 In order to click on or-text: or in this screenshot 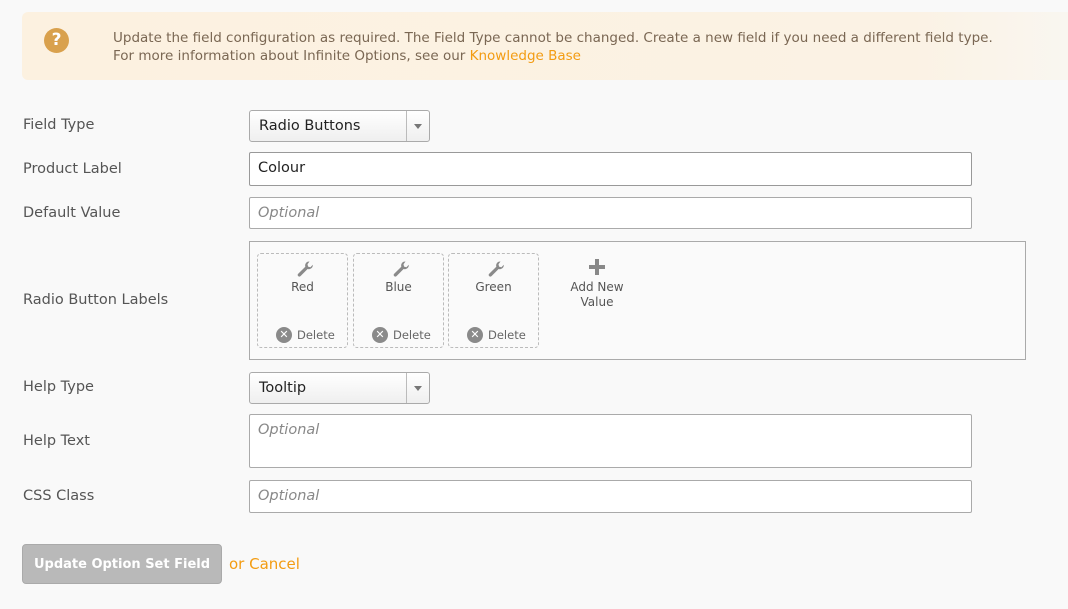, I will do `click(239, 564)`.